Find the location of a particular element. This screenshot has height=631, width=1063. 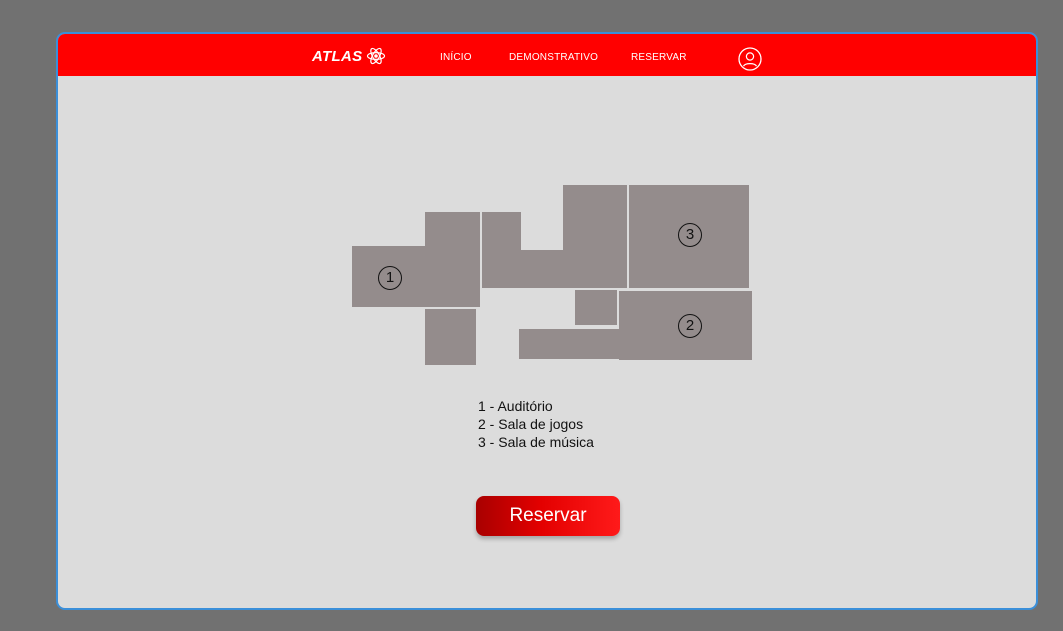

brand-name: ATLAS is located at coordinates (337, 56).